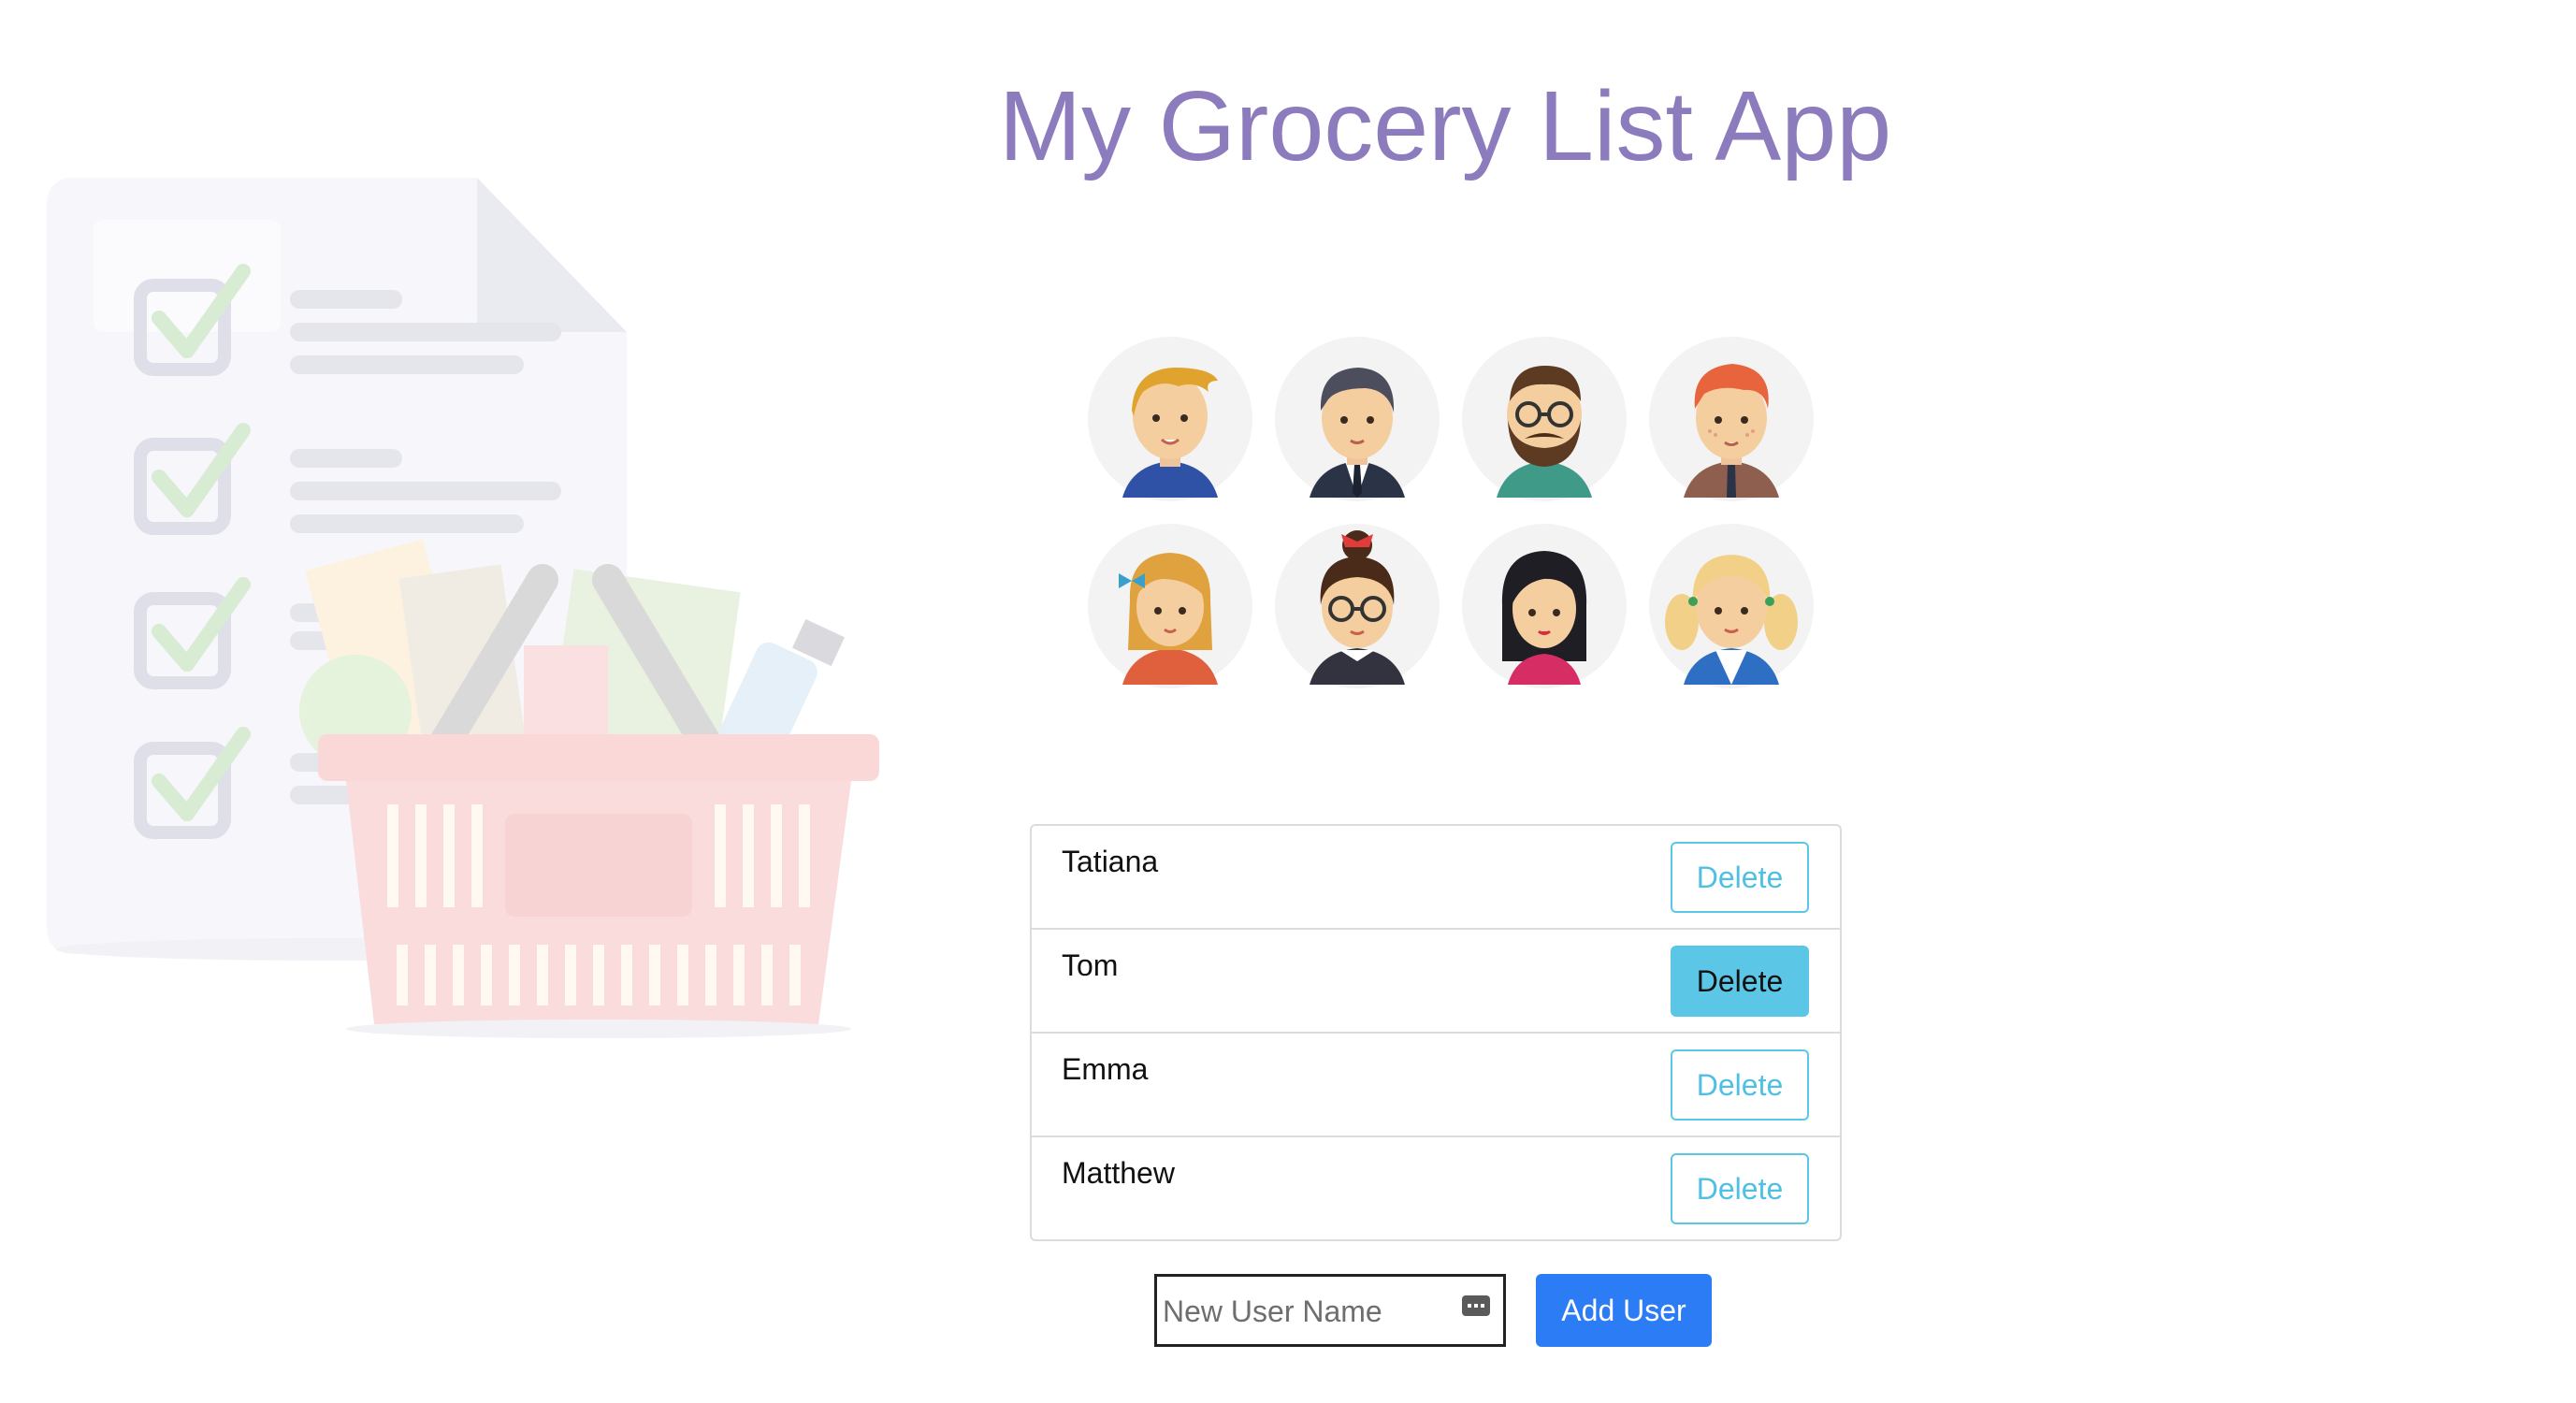 The image size is (2576, 1403). Describe the element at coordinates (1105, 1069) in the screenshot. I see `user-name: Emma` at that location.